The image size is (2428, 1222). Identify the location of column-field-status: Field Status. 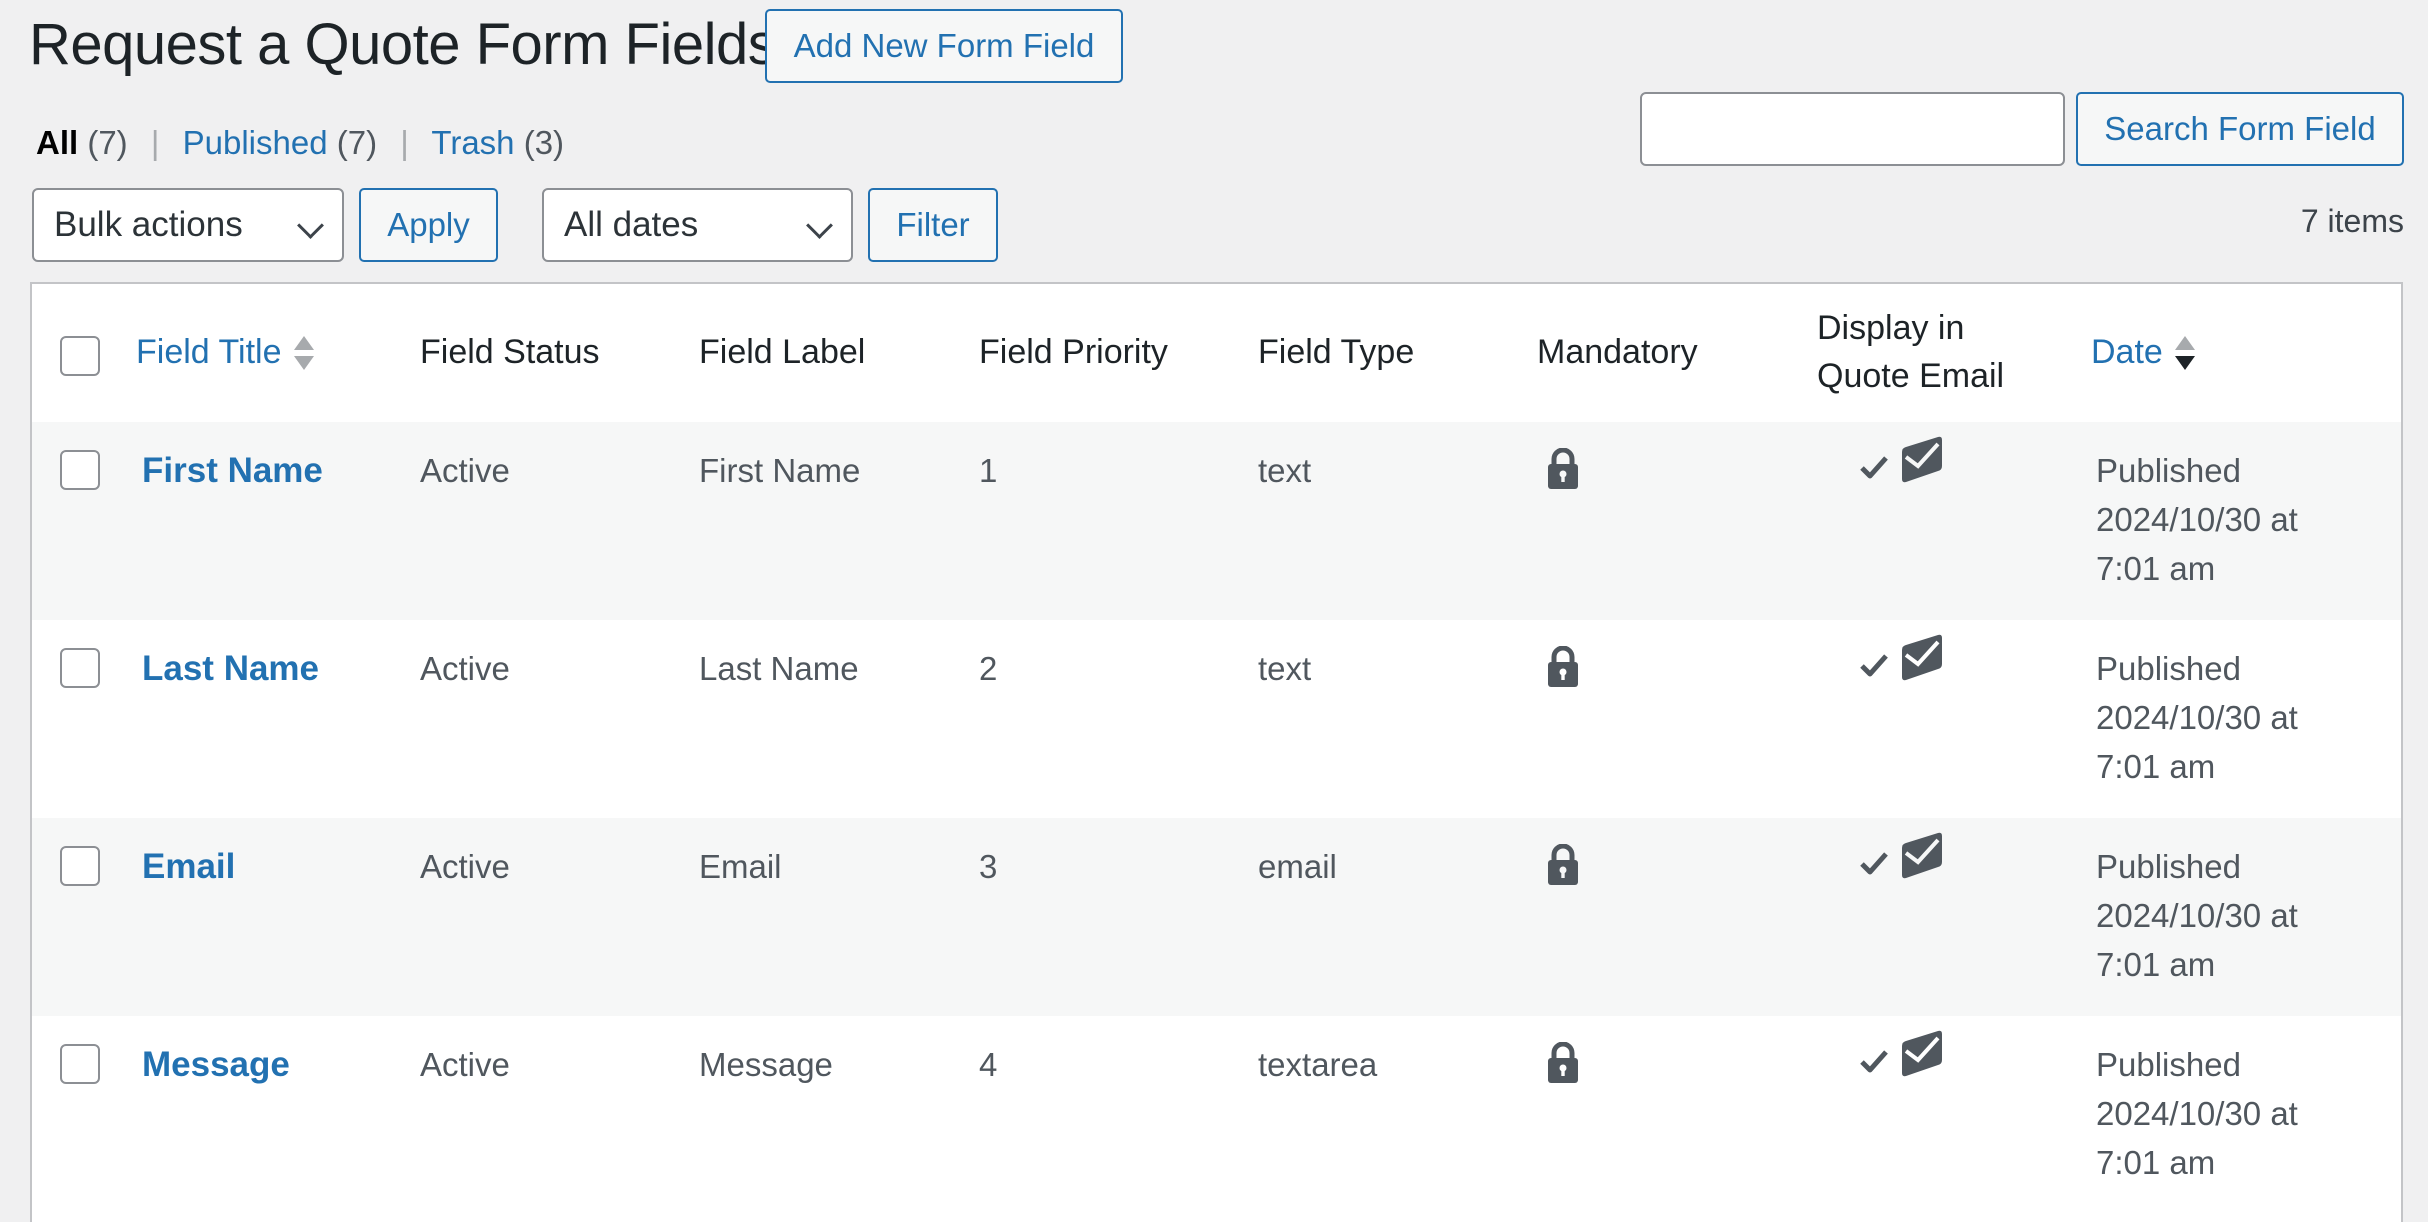
(510, 352).